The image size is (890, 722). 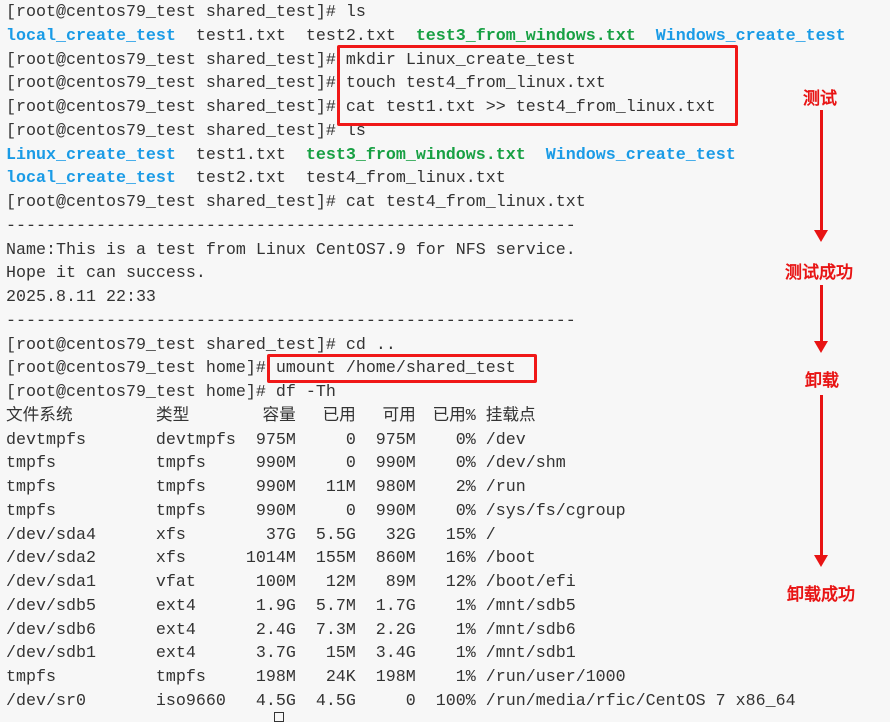 I want to click on mounted-on-cell: /boot, so click(x=510, y=559).